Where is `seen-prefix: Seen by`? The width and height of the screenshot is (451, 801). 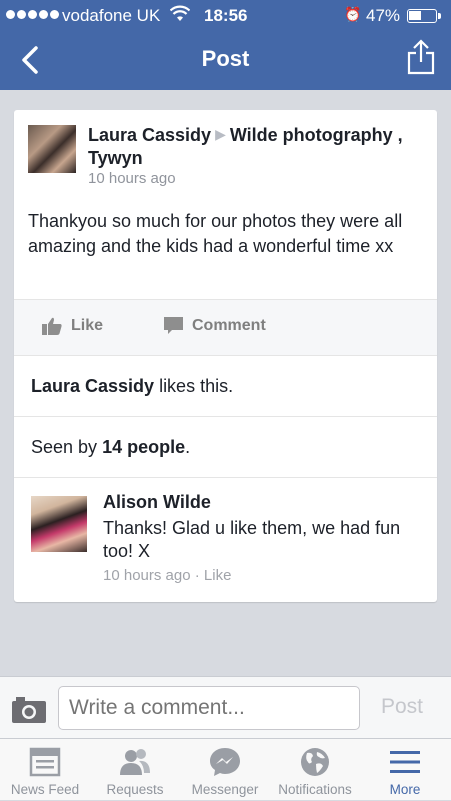
seen-prefix: Seen by is located at coordinates (67, 447).